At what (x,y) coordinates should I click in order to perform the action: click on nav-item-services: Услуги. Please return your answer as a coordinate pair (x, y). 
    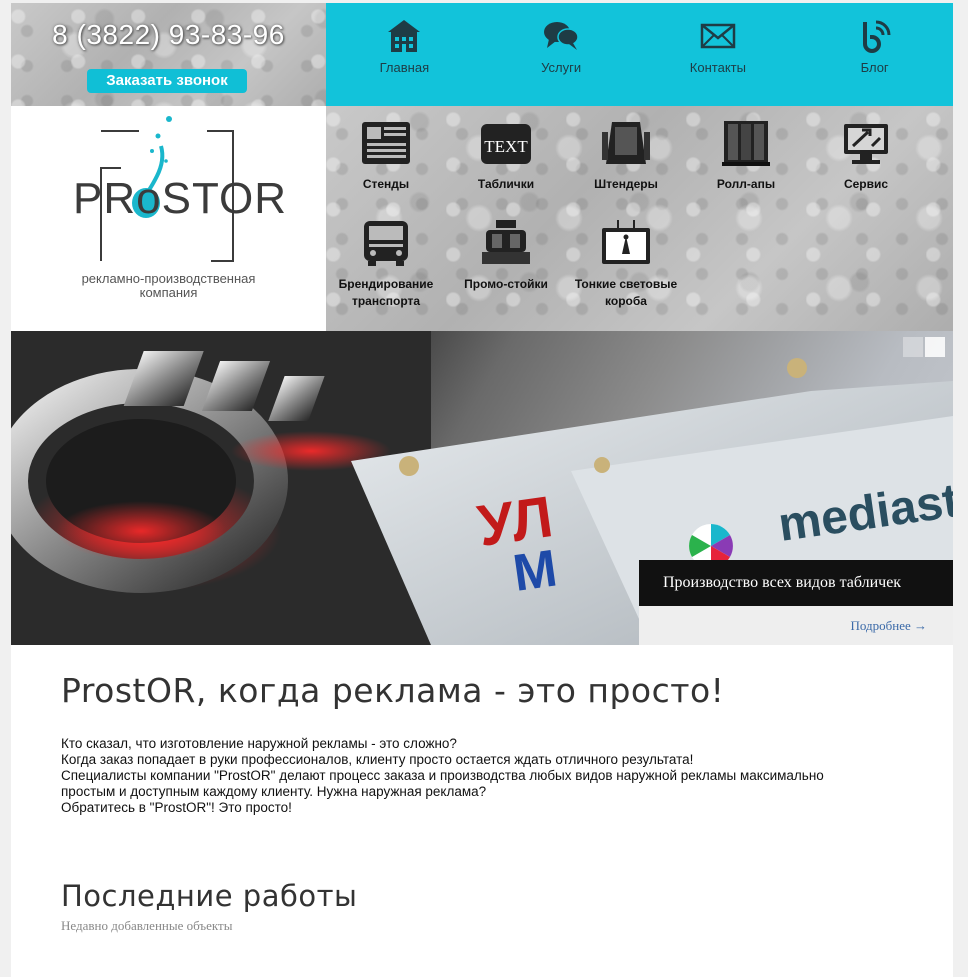
    Looking at the image, I should click on (561, 54).